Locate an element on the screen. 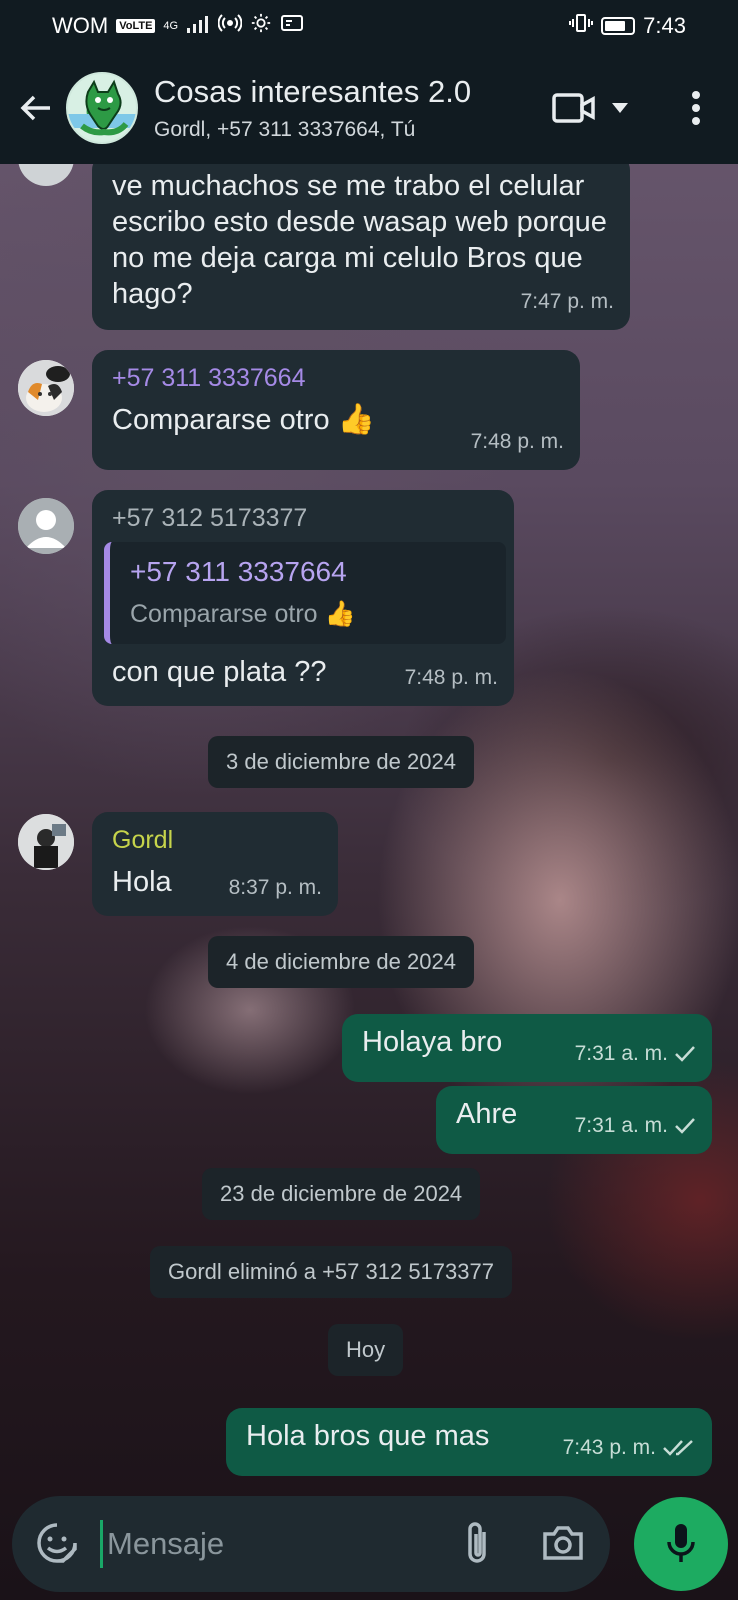  more-vert-icon is located at coordinates (696, 108).